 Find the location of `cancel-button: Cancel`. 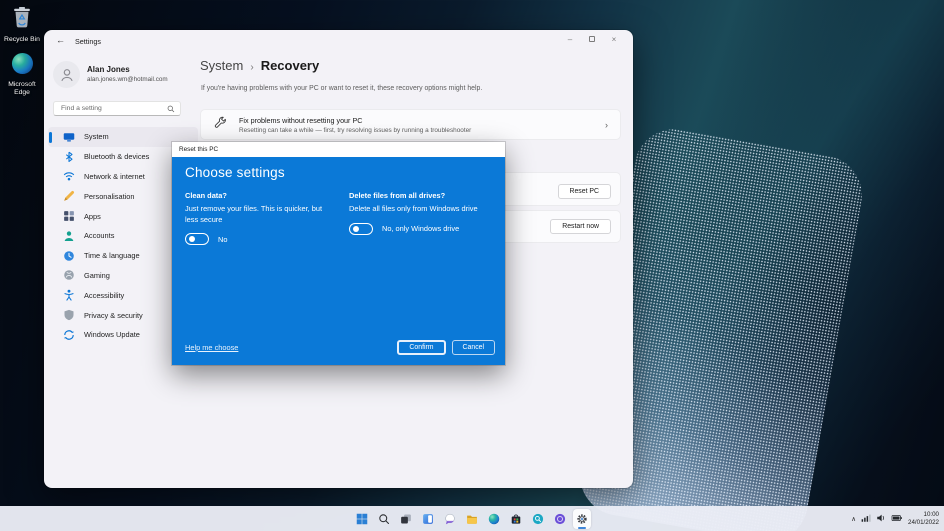

cancel-button: Cancel is located at coordinates (473, 347).